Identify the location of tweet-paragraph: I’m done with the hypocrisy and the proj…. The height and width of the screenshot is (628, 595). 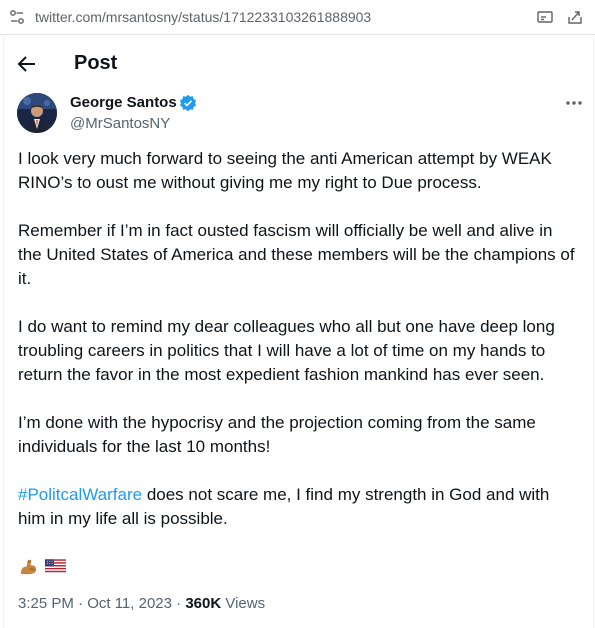
(277, 434).